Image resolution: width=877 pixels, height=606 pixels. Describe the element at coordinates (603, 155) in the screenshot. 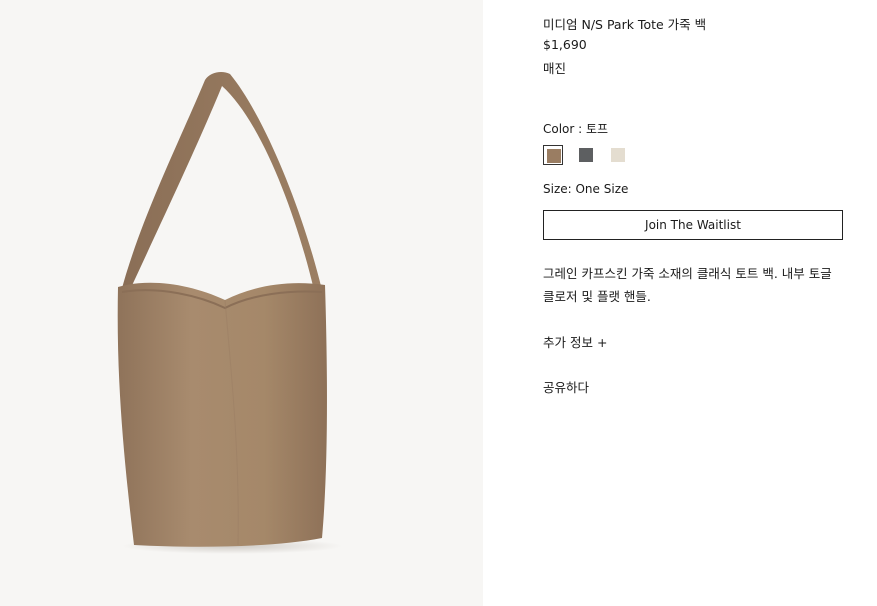

I see `color-swatches` at that location.